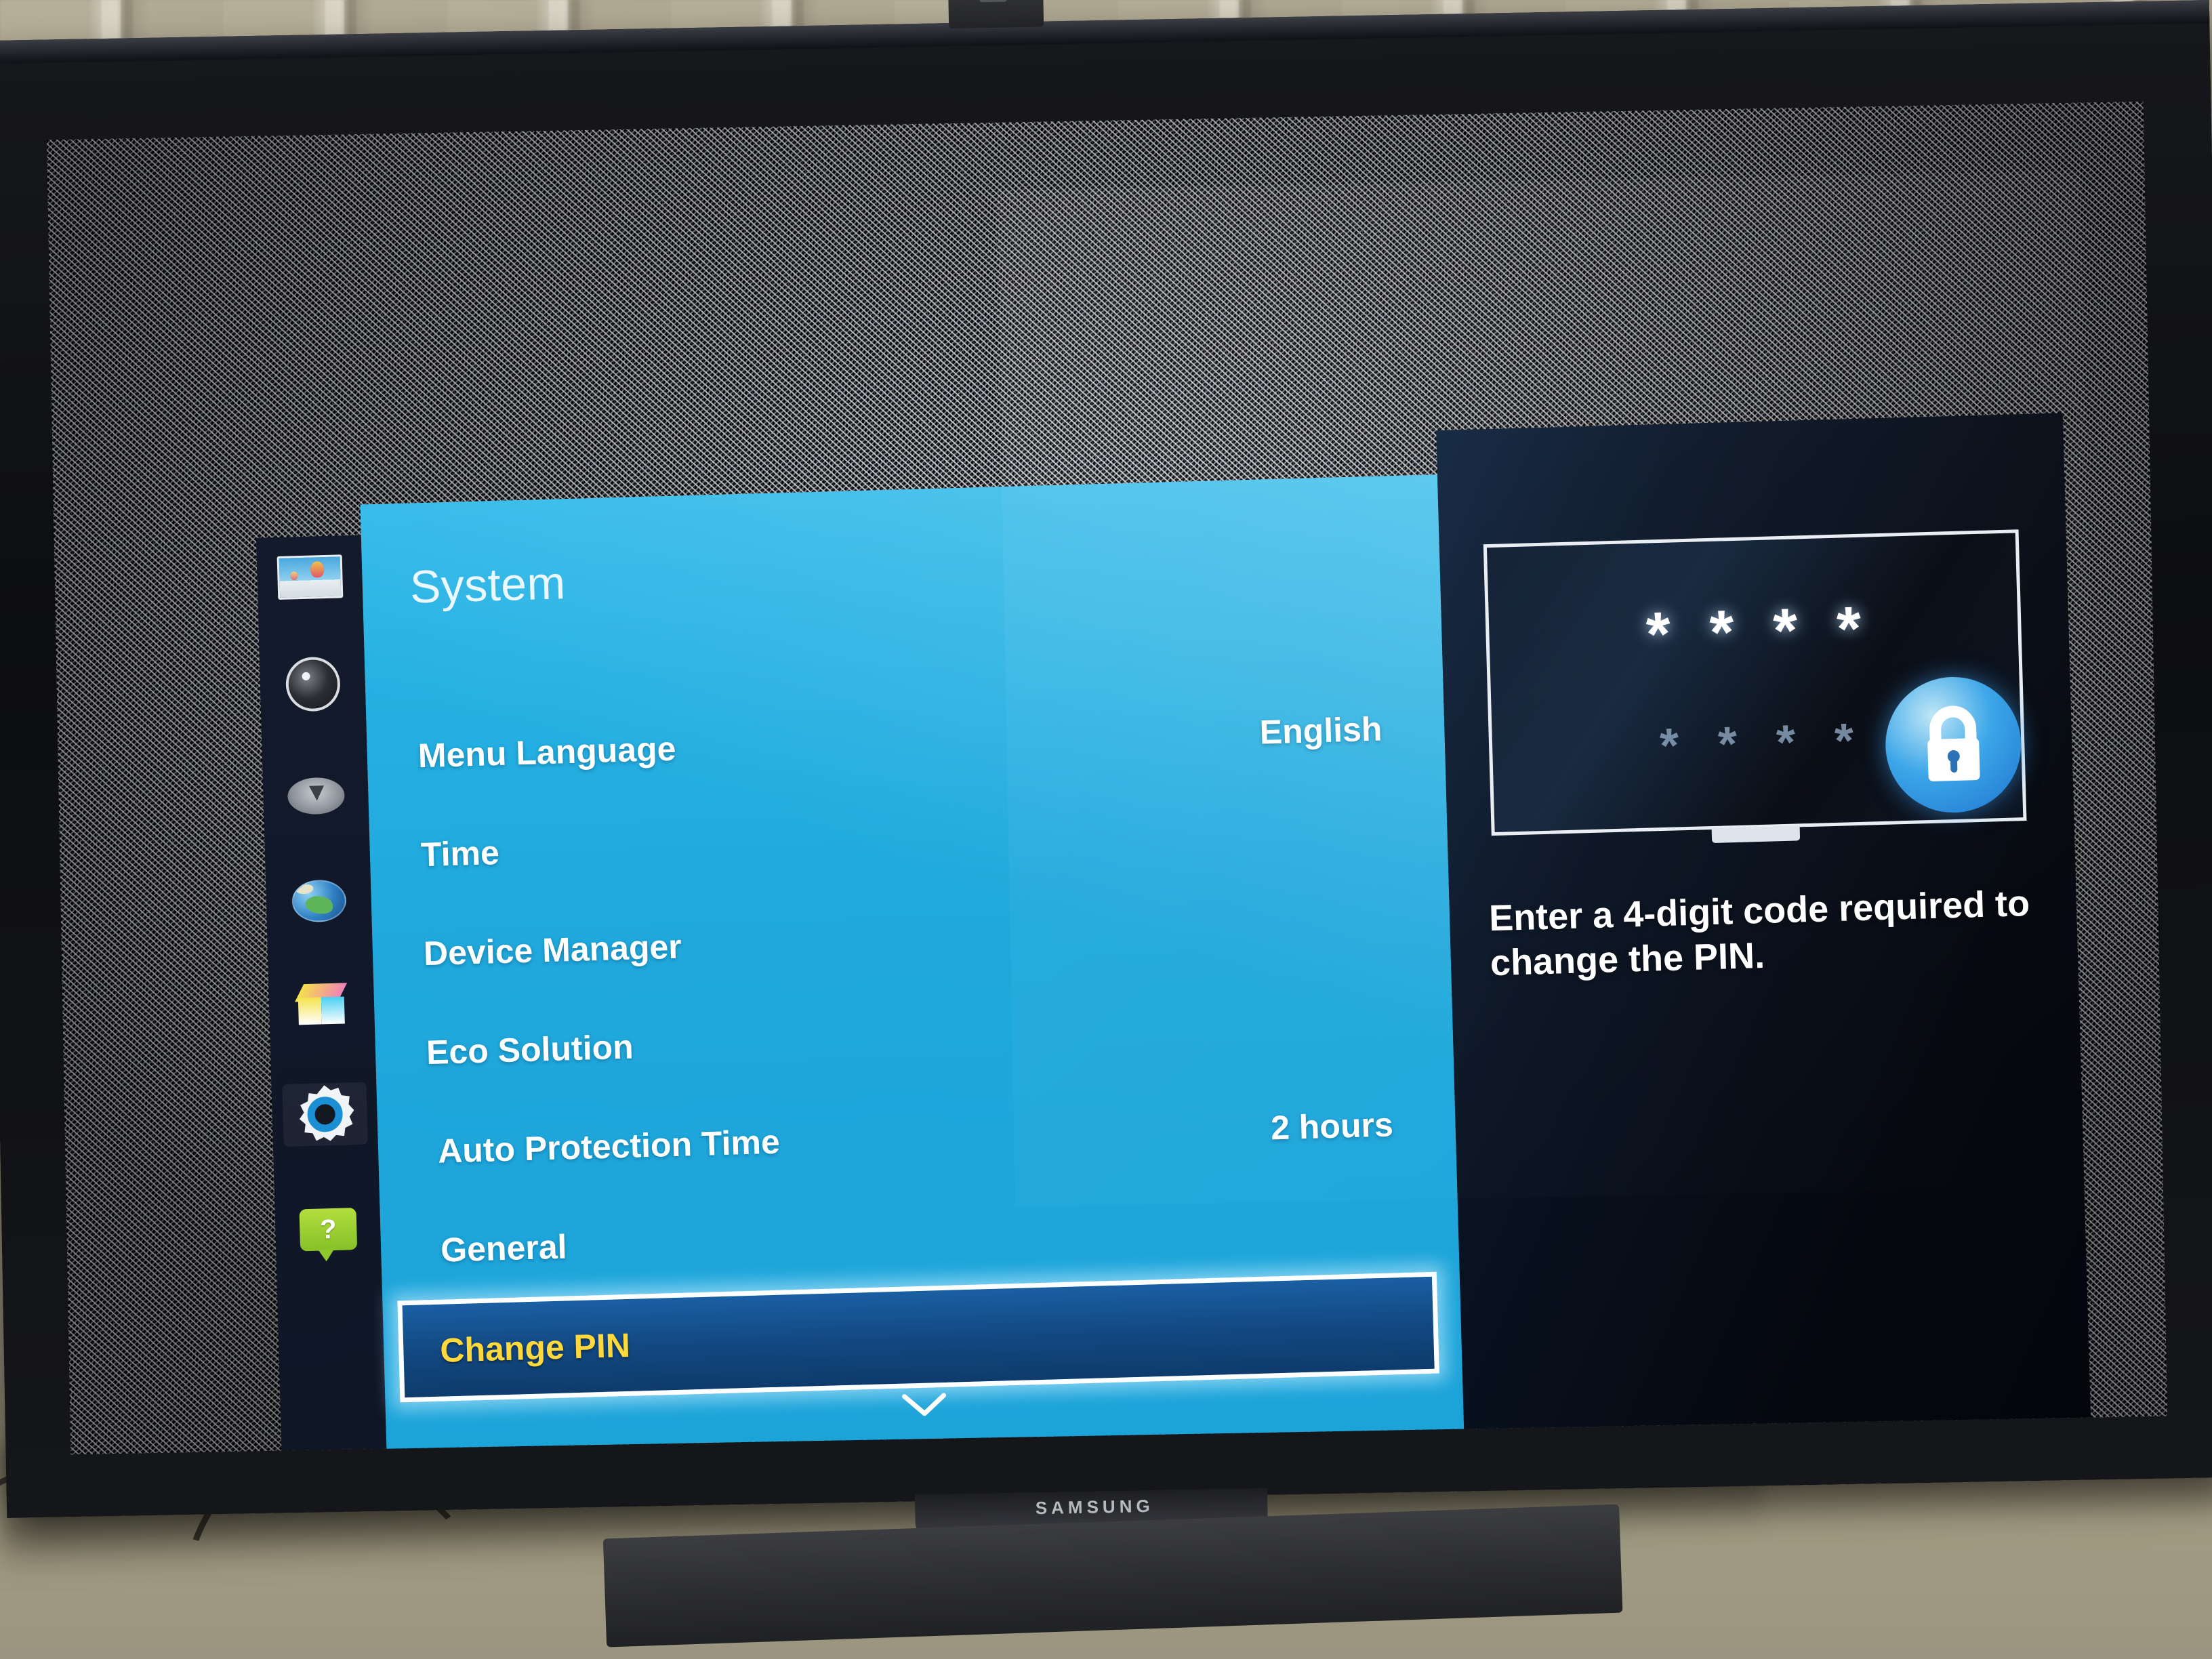  I want to click on menu-item-label: Time, so click(460, 854).